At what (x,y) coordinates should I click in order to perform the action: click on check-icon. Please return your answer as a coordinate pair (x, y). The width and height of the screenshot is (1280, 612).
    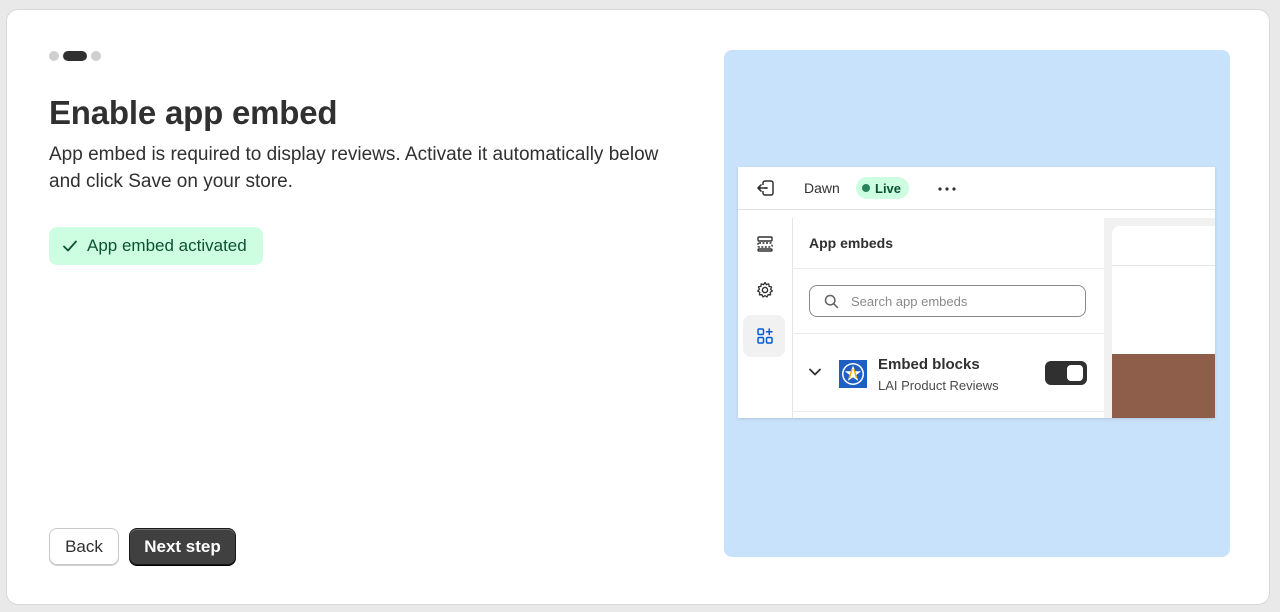
    Looking at the image, I should click on (70, 246).